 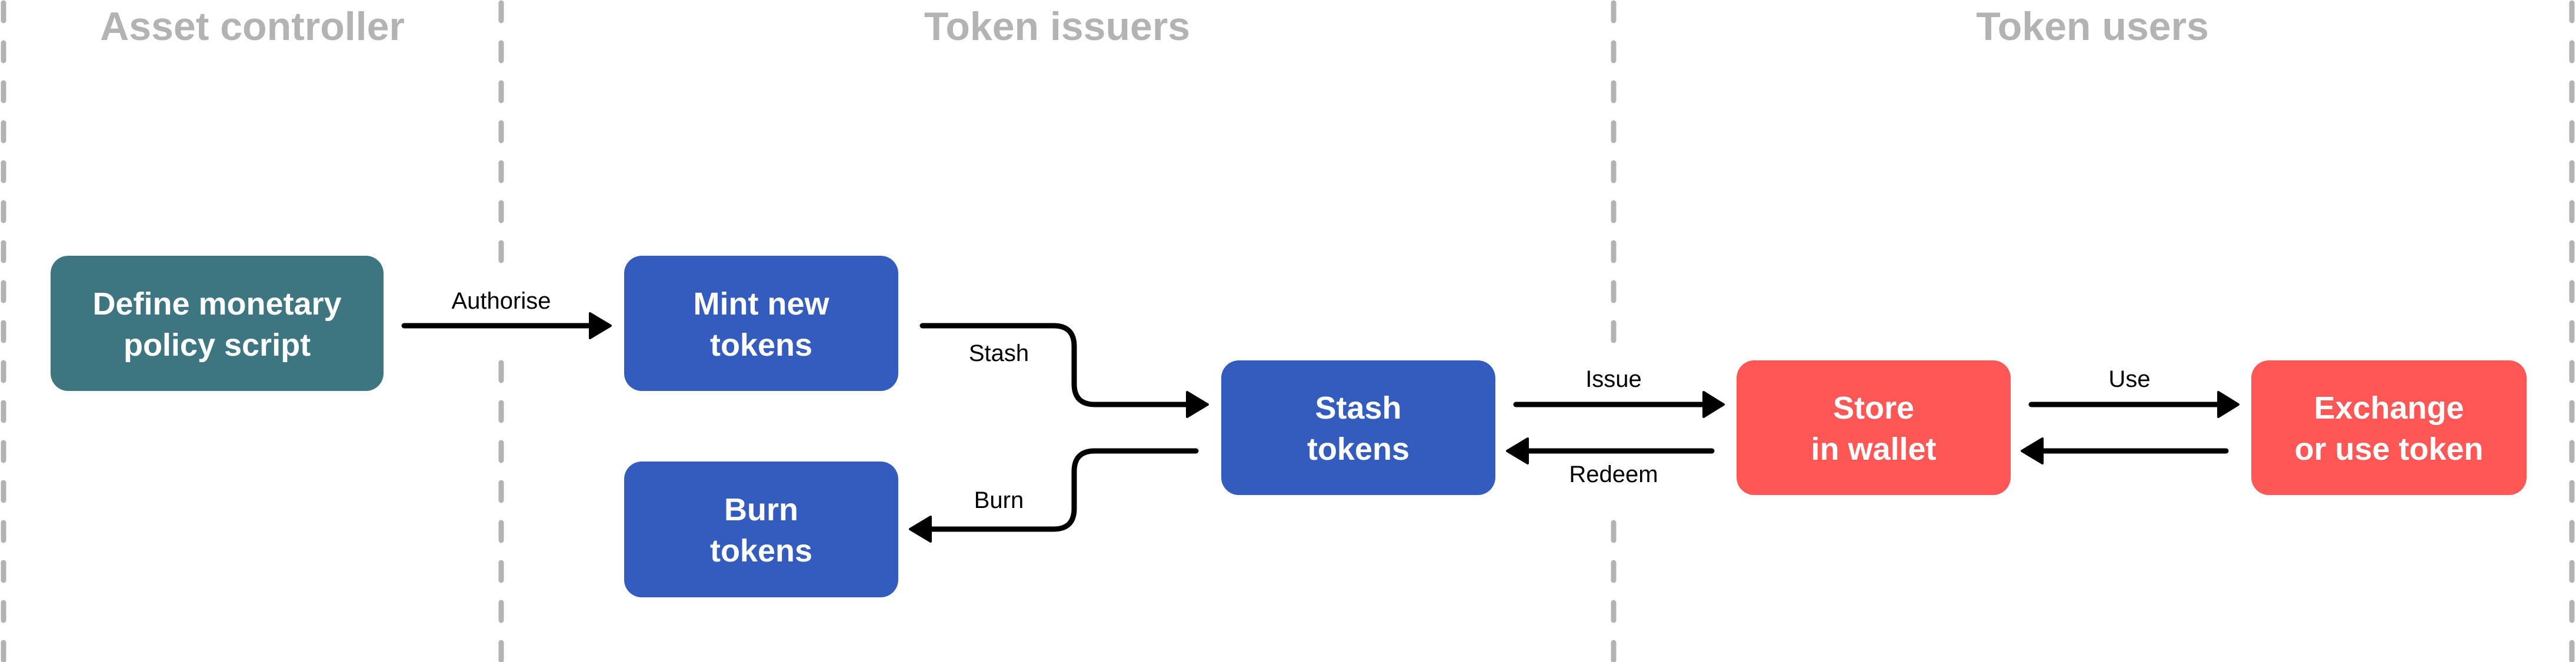 I want to click on node-label-line-1: Store, so click(x=1873, y=408).